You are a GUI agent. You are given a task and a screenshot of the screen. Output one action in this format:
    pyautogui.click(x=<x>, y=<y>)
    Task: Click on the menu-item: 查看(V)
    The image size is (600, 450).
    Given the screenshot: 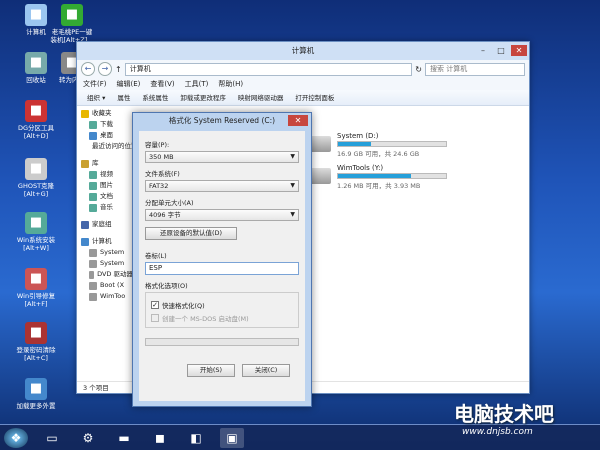 What is the action you would take?
    pyautogui.click(x=162, y=84)
    